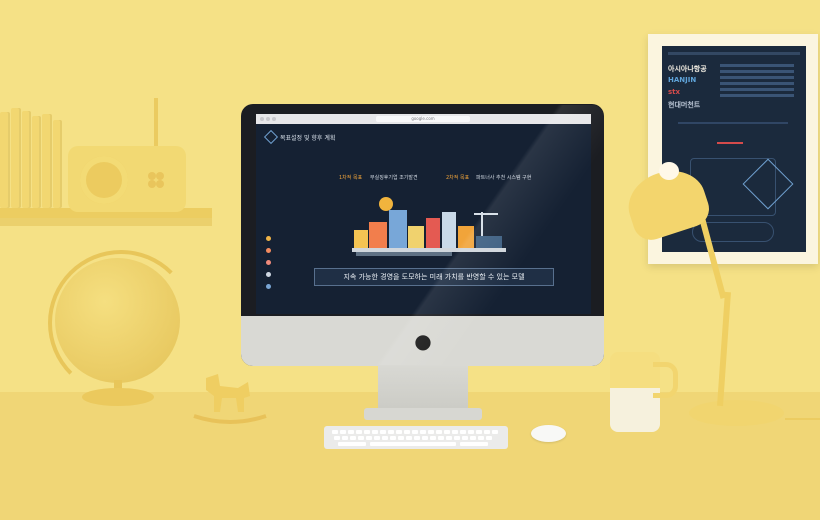 Image resolution: width=820 pixels, height=520 pixels. Describe the element at coordinates (687, 69) in the screenshot. I see `poster-logo-asiana: 아시아나항공` at that location.